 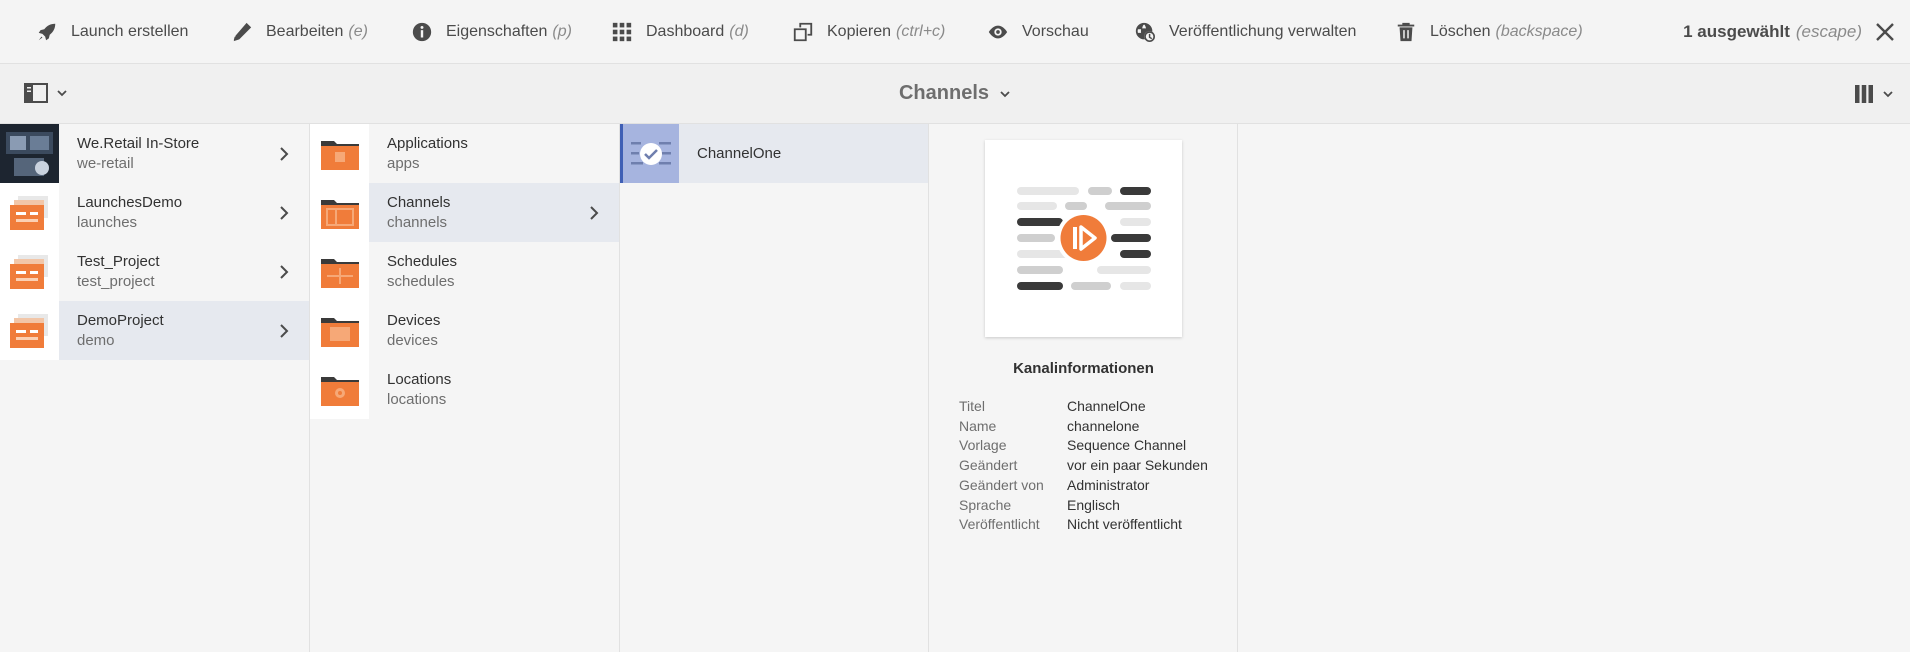 What do you see at coordinates (464, 212) in the screenshot?
I see `list-item: Channels channels` at bounding box center [464, 212].